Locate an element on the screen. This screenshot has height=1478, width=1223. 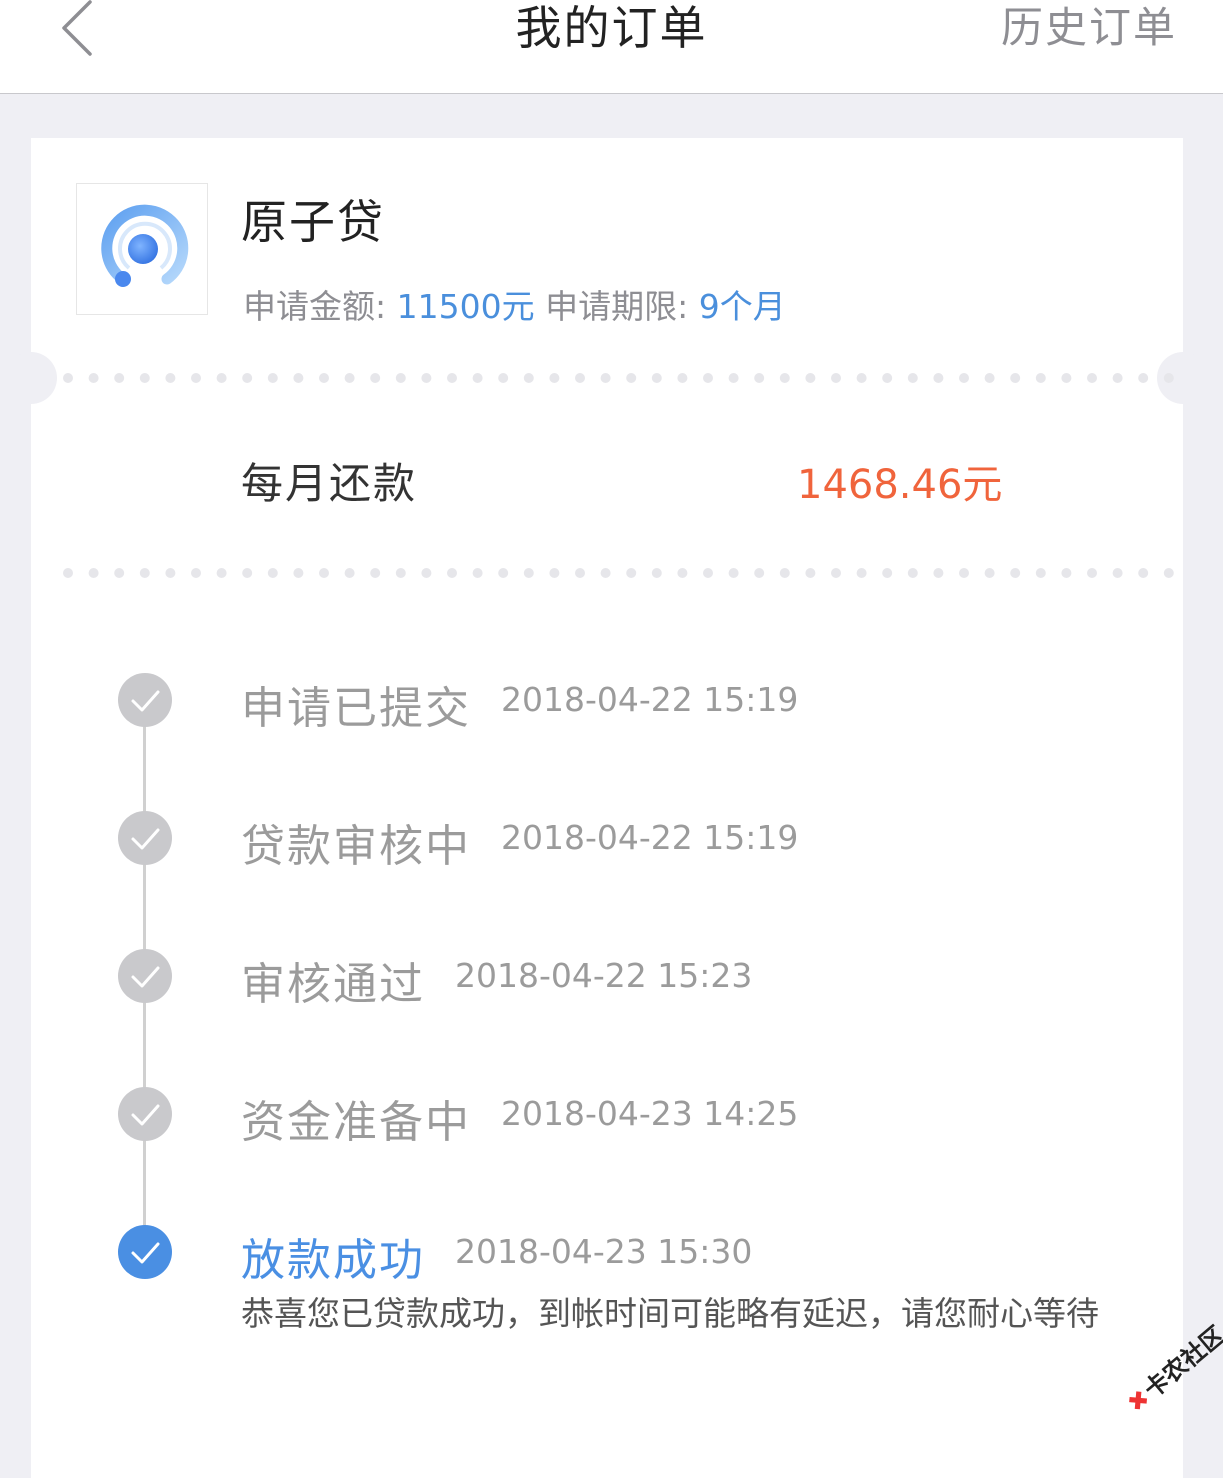
amount-label: 申请金额: is located at coordinates (315, 306).